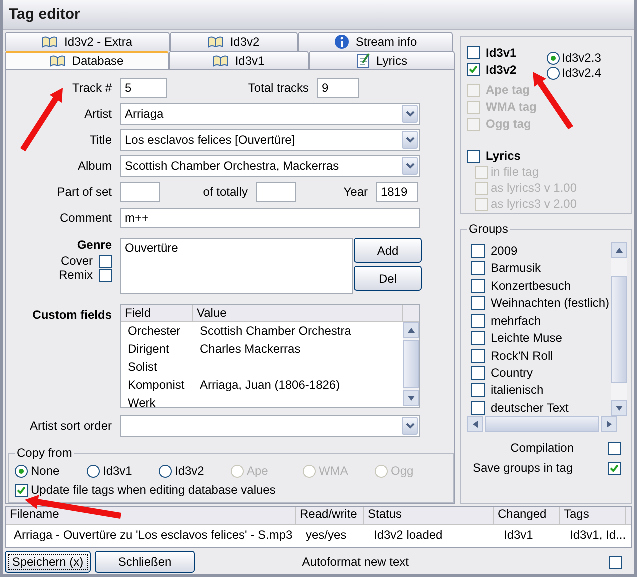 This screenshot has height=577, width=637. What do you see at coordinates (593, 515) in the screenshot?
I see `column-header: Tags` at bounding box center [593, 515].